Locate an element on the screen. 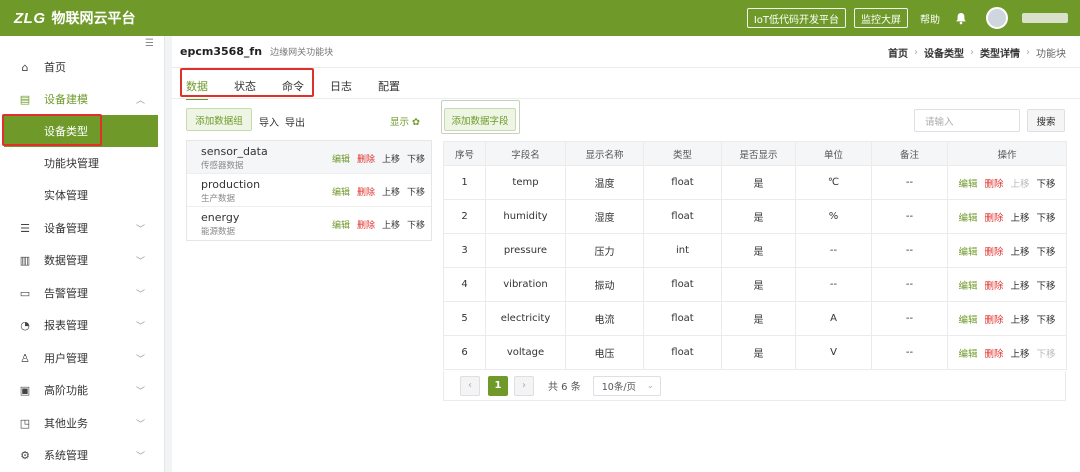 Image resolution: width=1080 pixels, height=472 pixels. sidebar-item-home: ⌂ 首页 is located at coordinates (82, 67).